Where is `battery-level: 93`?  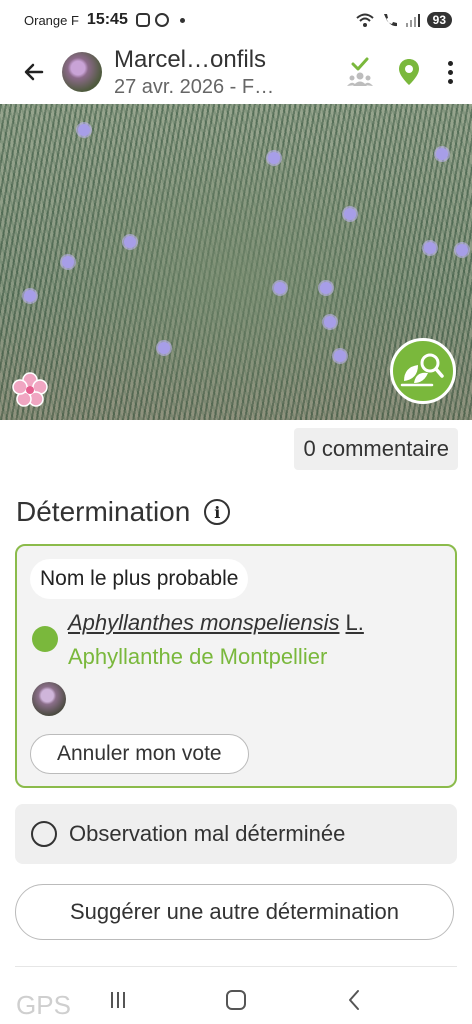 battery-level: 93 is located at coordinates (439, 20).